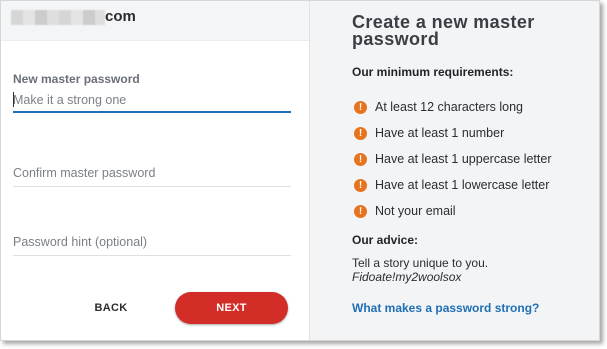 The width and height of the screenshot is (607, 349). I want to click on new-password-input, so click(152, 100).